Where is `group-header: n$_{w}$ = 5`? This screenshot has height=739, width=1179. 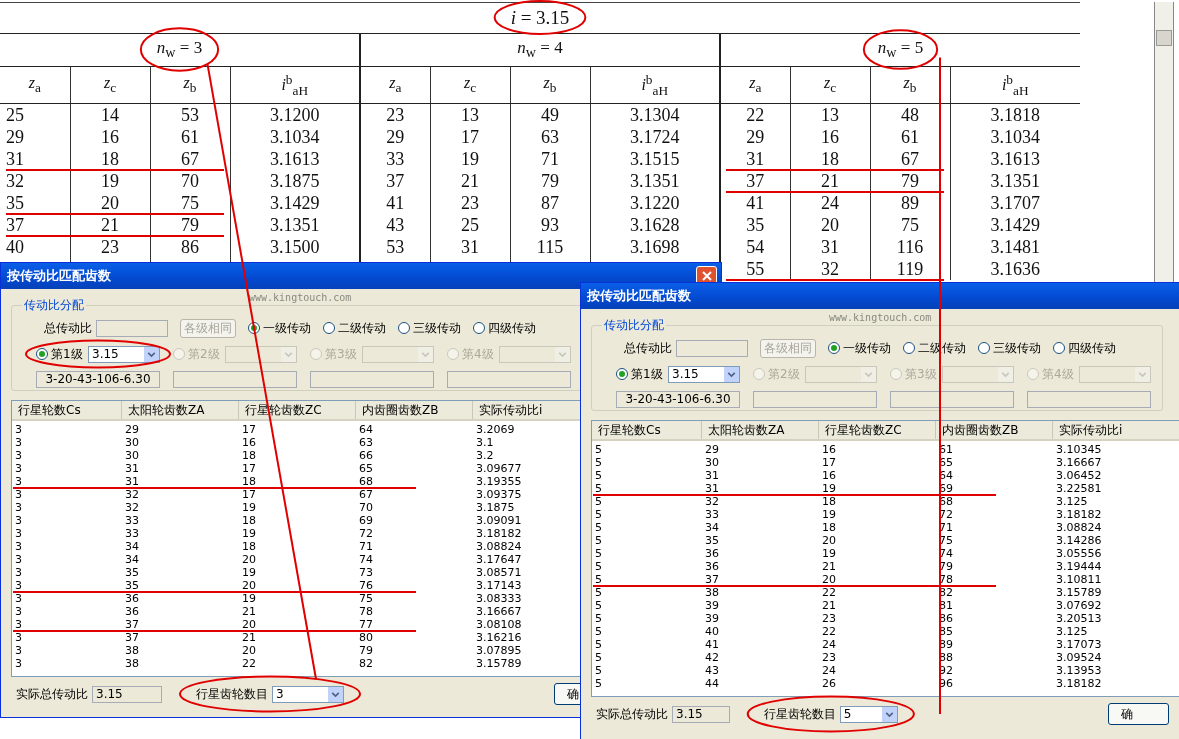
group-header: n$_{w}$ = 5 is located at coordinates (900, 50).